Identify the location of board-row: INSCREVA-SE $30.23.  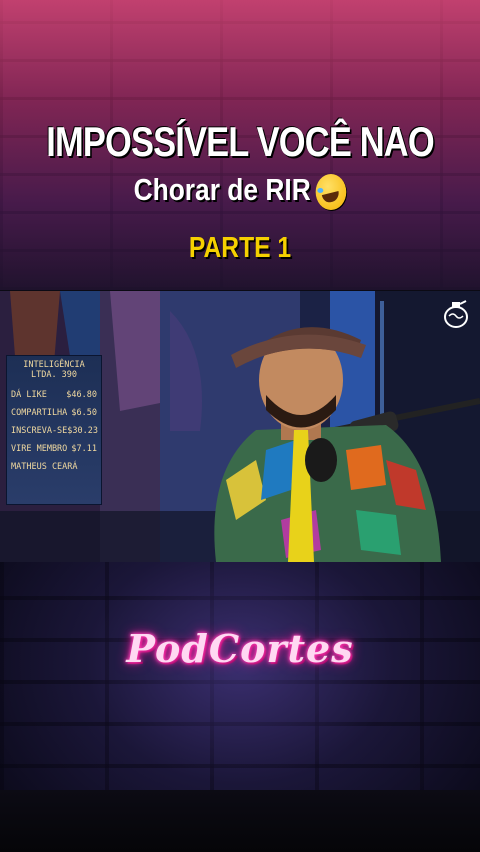
(55, 431).